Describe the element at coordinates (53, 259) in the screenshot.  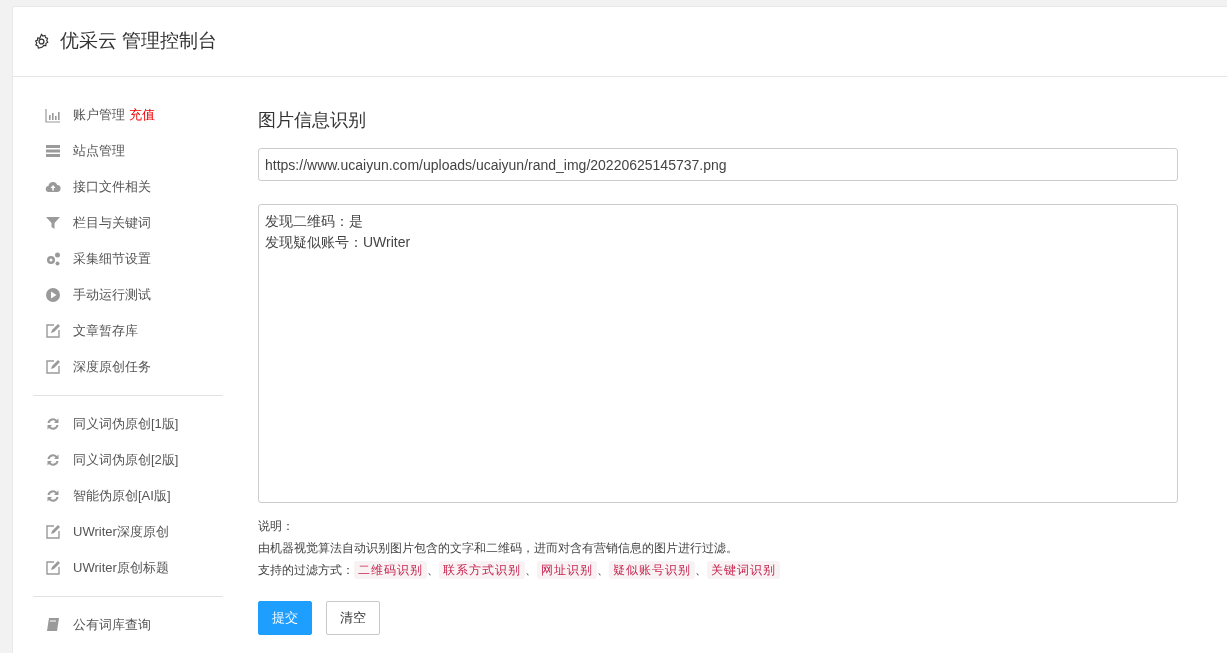
I see `gears-icon` at that location.